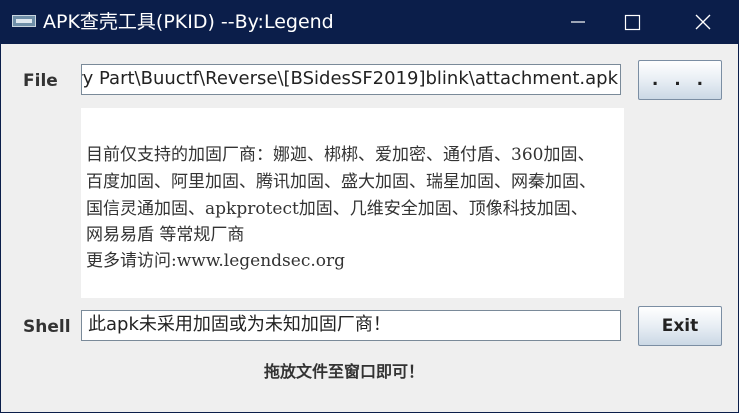  I want to click on website-line: 更多请访问:www.legendsec.org, so click(215, 261).